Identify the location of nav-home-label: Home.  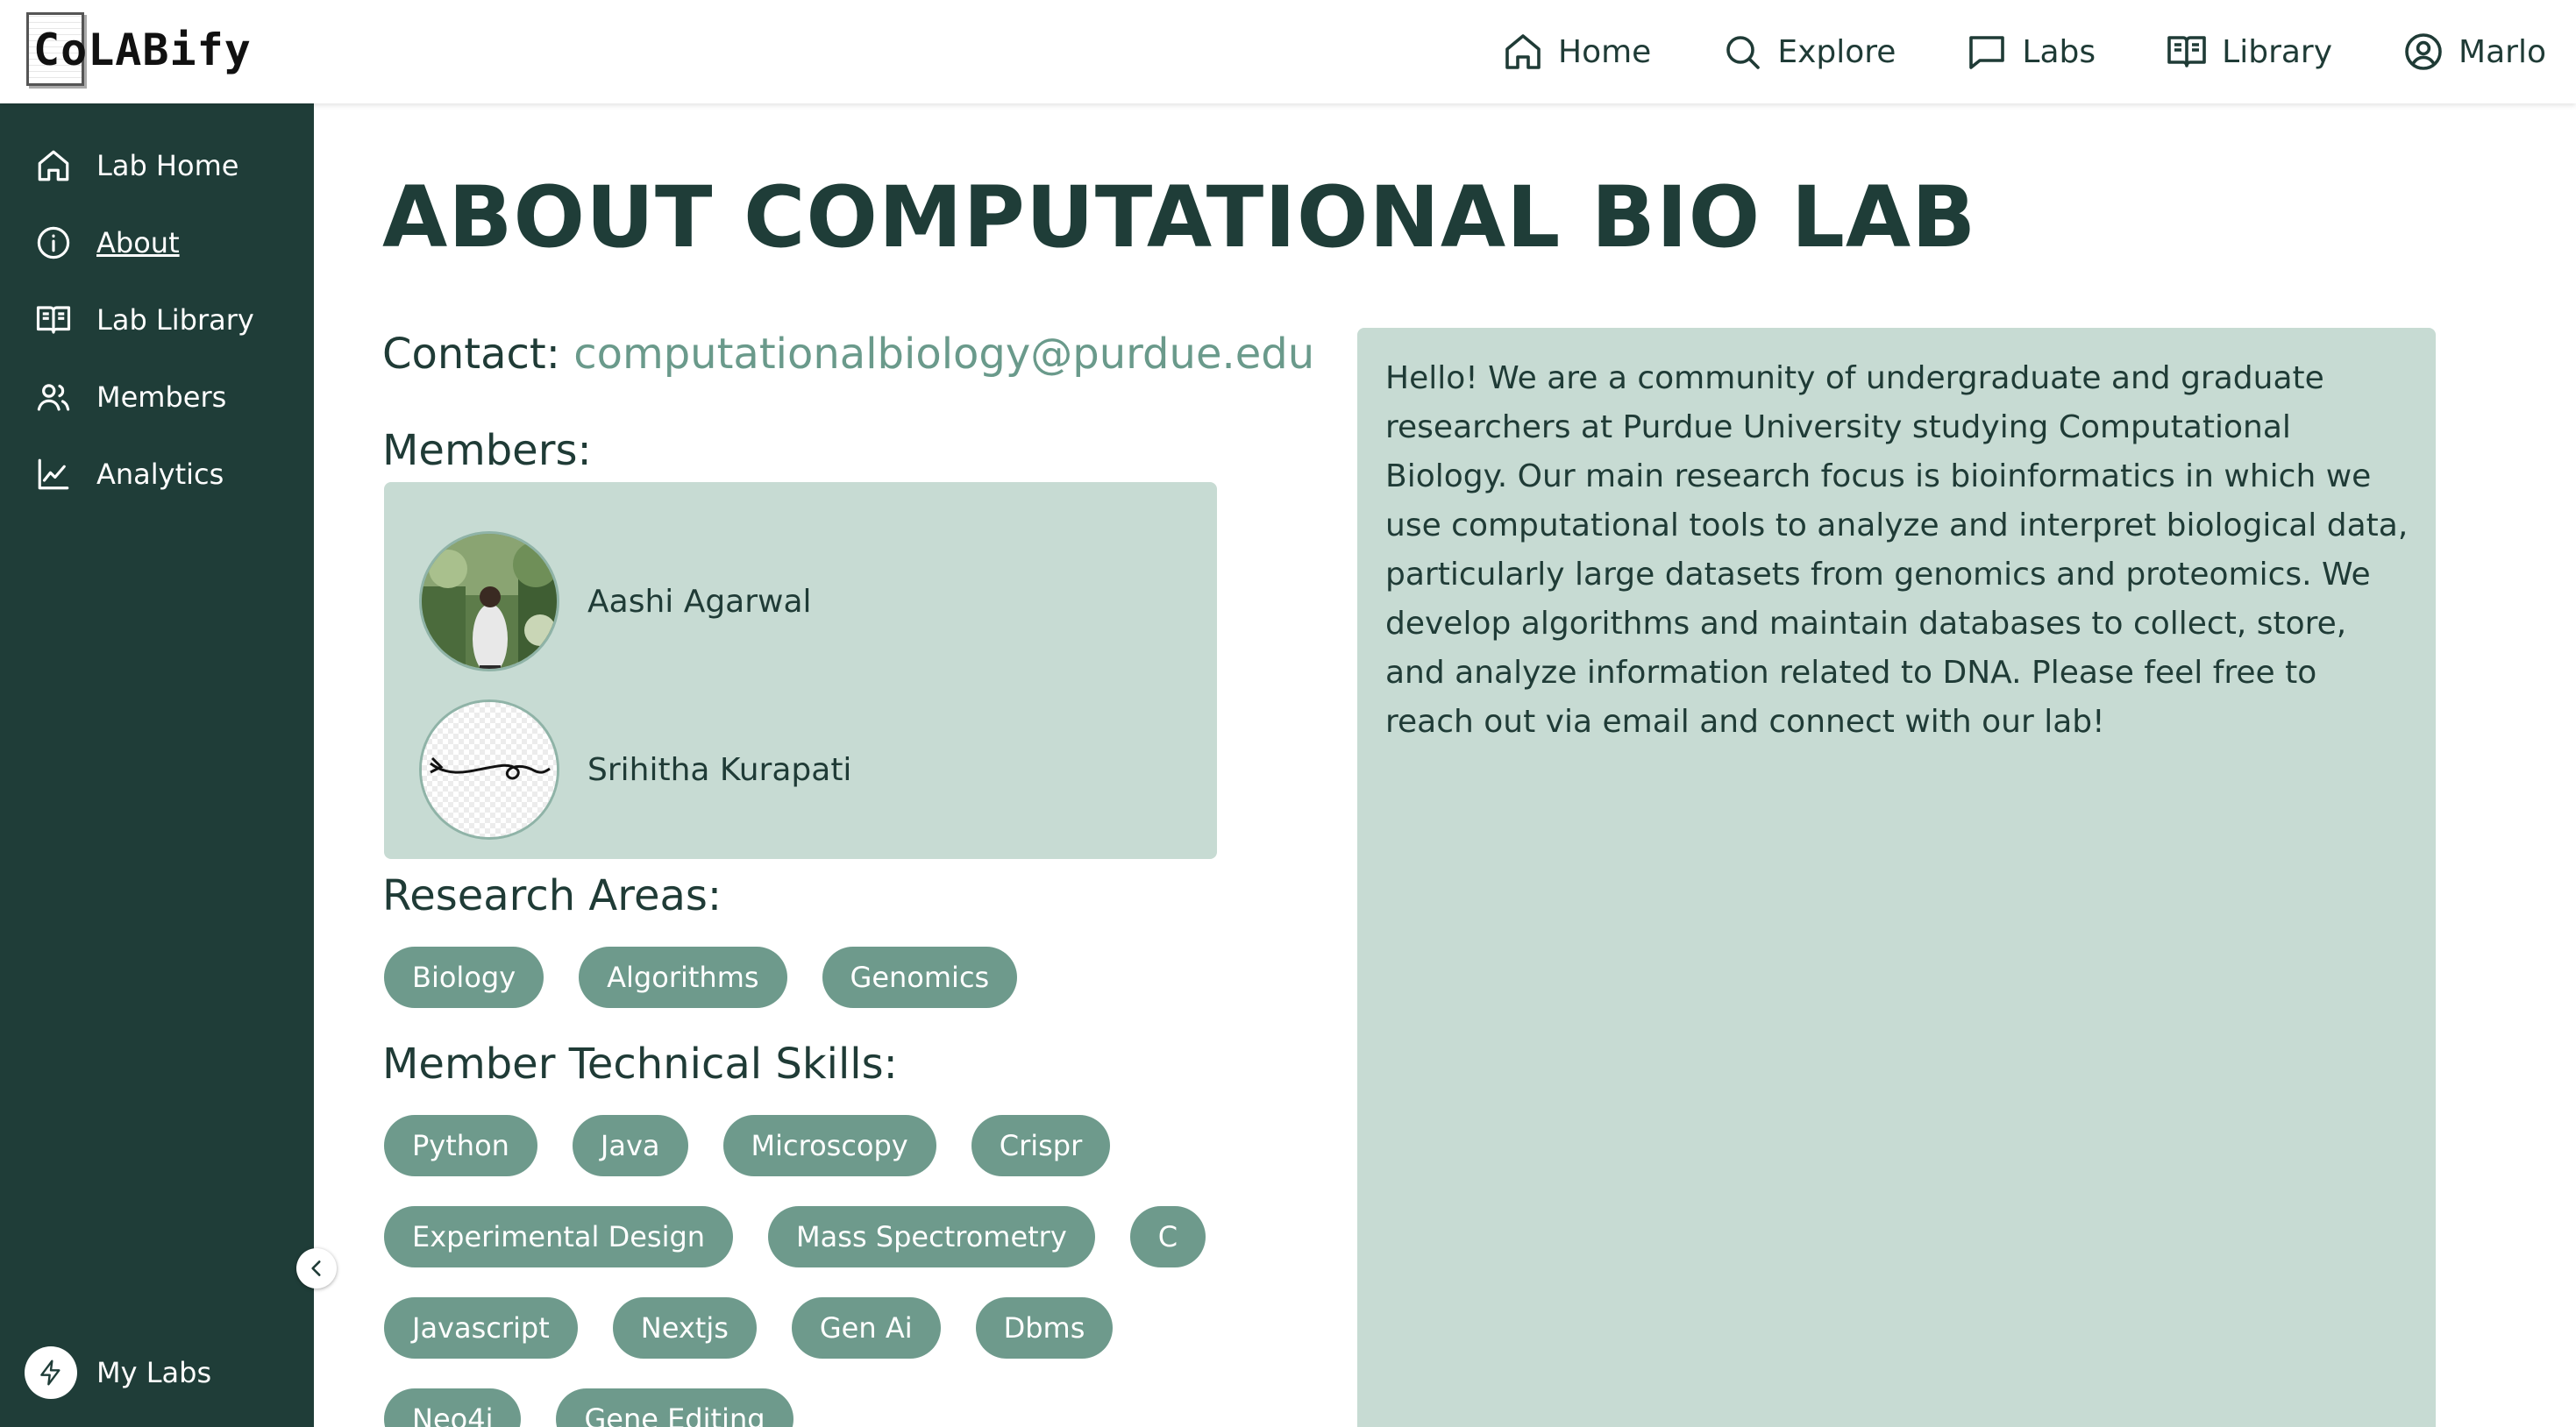
(1605, 51).